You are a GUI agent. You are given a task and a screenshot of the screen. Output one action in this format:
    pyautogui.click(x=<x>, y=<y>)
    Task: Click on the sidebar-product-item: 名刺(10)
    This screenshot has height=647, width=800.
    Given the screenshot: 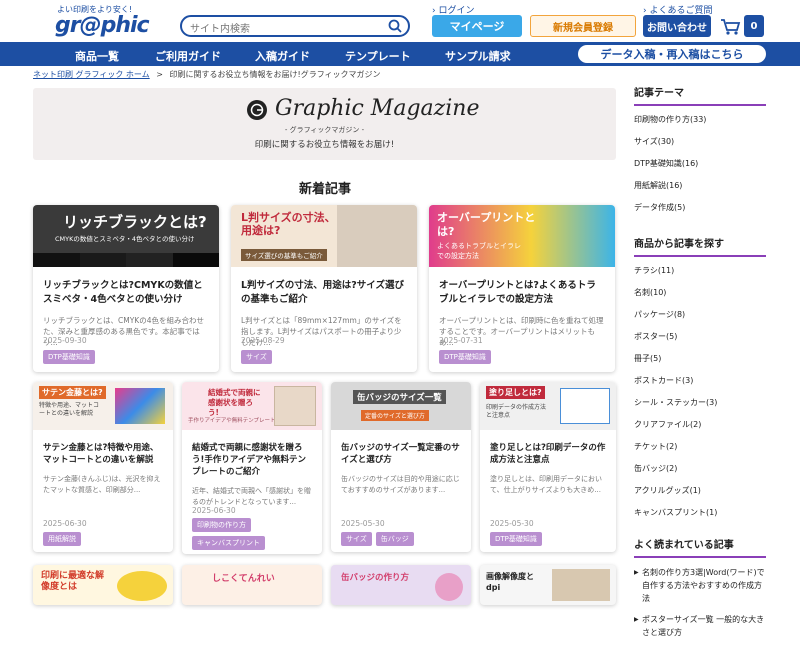 What is the action you would take?
    pyautogui.click(x=700, y=292)
    